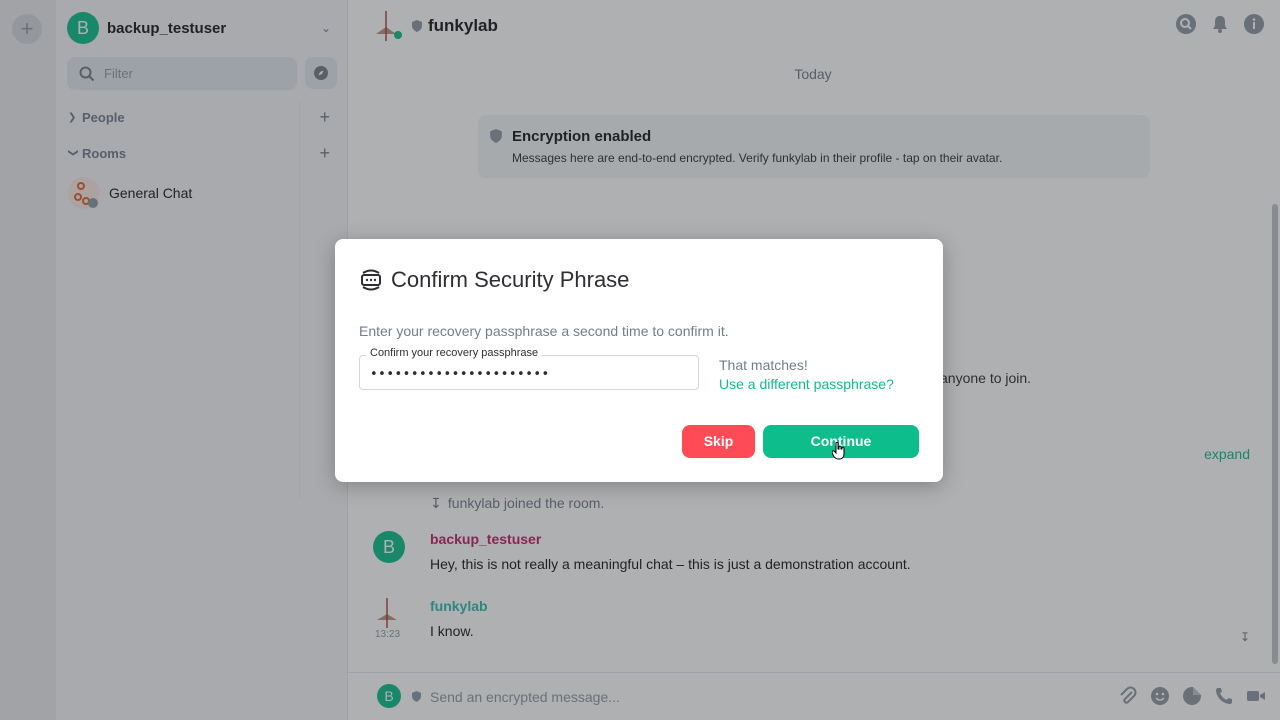  I want to click on passphrase-match-status: That matches!, so click(763, 365).